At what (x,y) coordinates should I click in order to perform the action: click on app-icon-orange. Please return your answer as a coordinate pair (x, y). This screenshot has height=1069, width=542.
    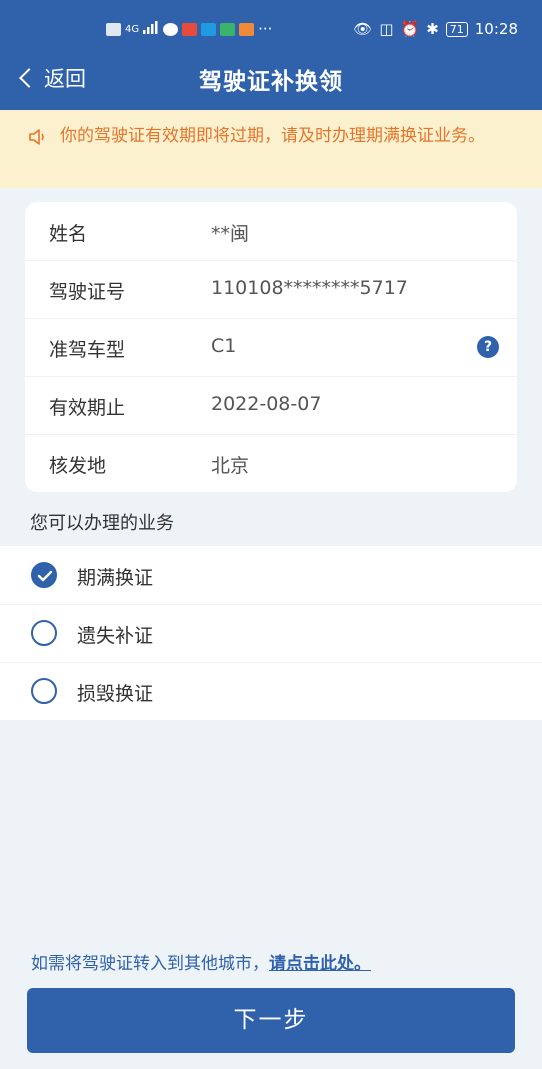
    Looking at the image, I should click on (247, 29).